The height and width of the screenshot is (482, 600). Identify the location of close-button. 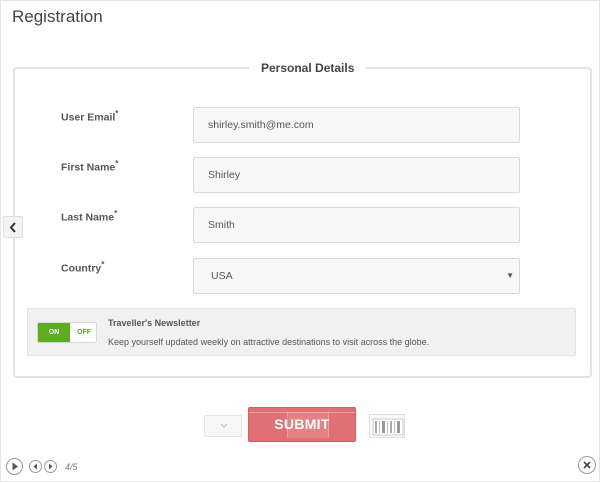
(587, 465).